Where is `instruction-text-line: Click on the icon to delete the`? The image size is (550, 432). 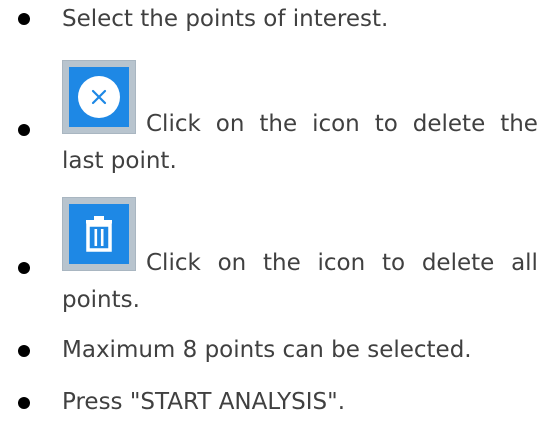 instruction-text-line: Click on the icon to delete the is located at coordinates (342, 124).